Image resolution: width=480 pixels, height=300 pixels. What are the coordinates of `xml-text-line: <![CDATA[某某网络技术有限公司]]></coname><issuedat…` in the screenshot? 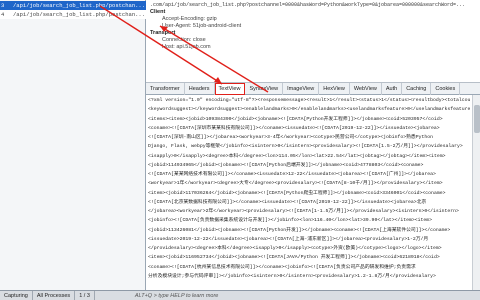 It's located at (292, 174).